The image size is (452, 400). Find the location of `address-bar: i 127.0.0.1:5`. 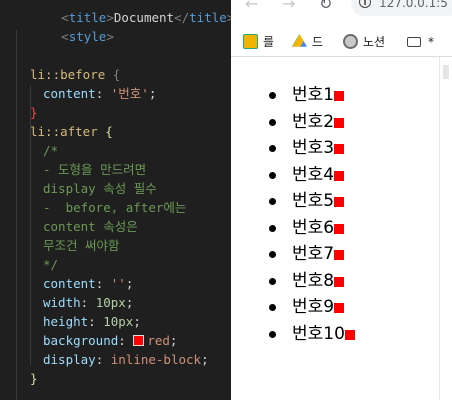

address-bar: i 127.0.0.1:5 is located at coordinates (401, 8).